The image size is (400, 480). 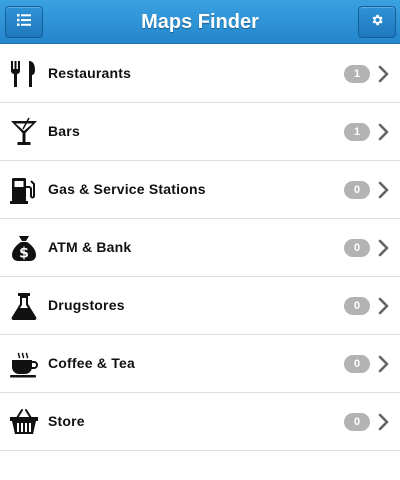 What do you see at coordinates (66, 421) in the screenshot?
I see `list-item-label: Store` at bounding box center [66, 421].